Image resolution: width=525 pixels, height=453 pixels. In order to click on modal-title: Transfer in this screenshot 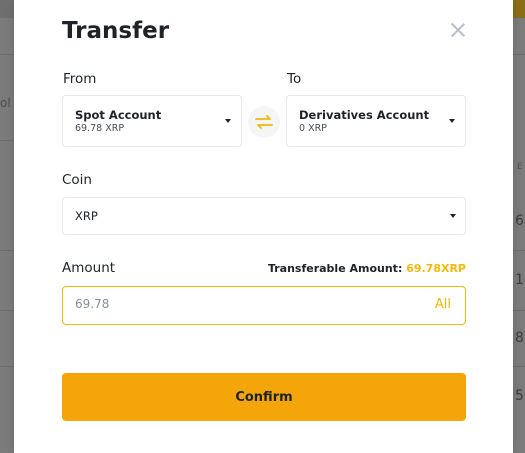, I will do `click(116, 31)`.